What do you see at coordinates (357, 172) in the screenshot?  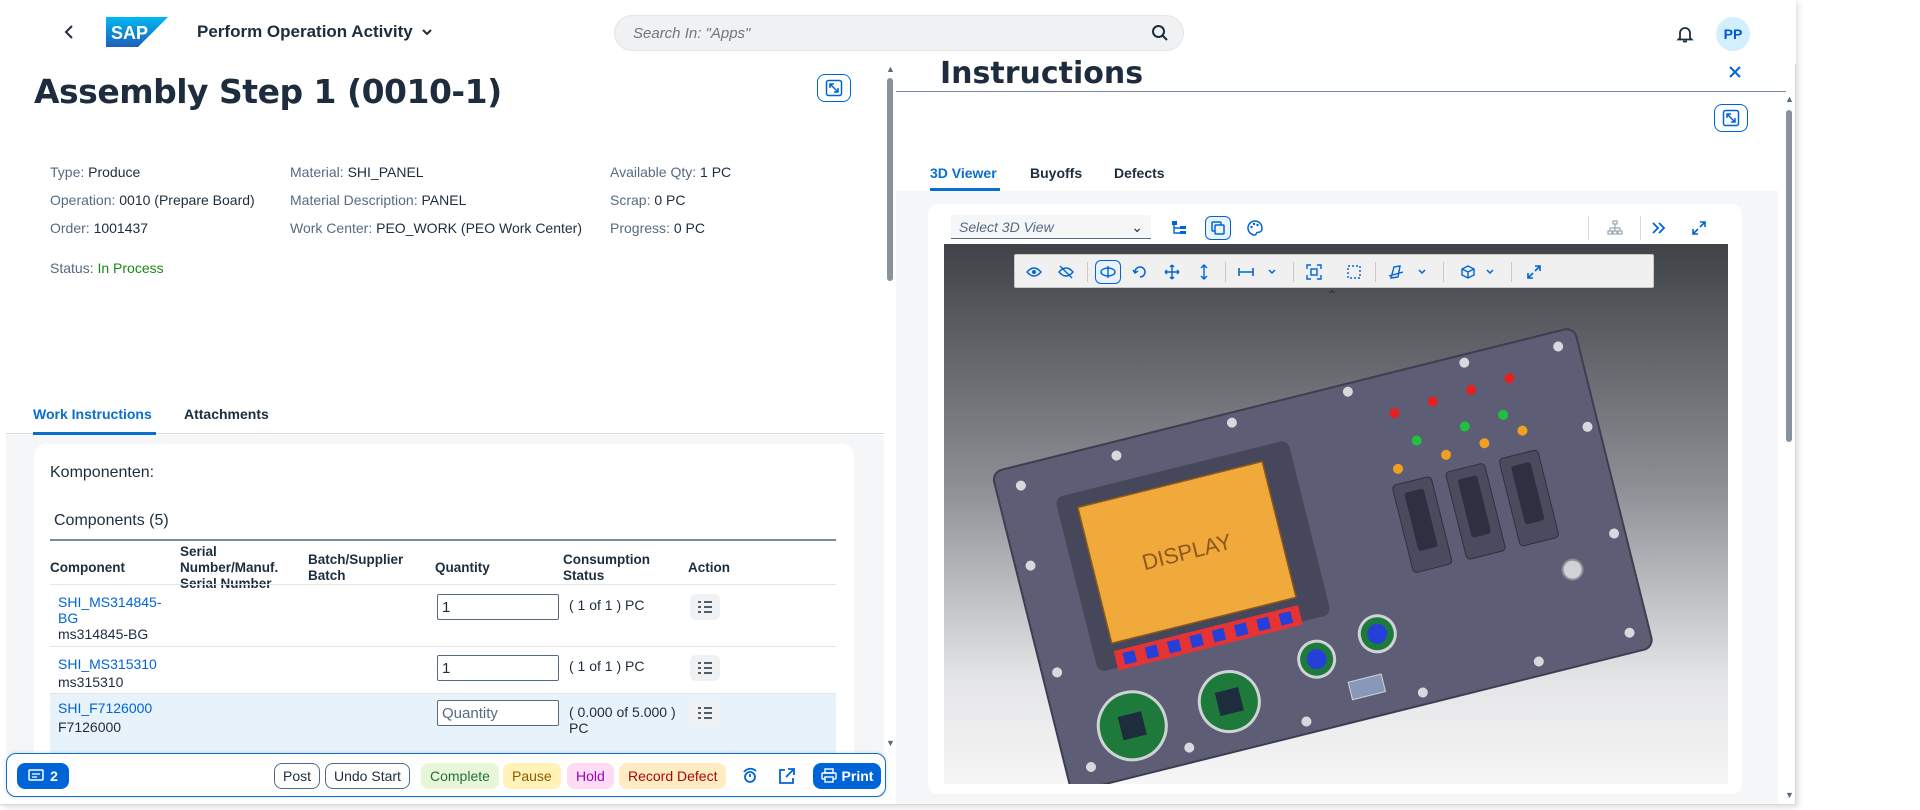 I see `attr-material: Material: SHI_PANEL` at bounding box center [357, 172].